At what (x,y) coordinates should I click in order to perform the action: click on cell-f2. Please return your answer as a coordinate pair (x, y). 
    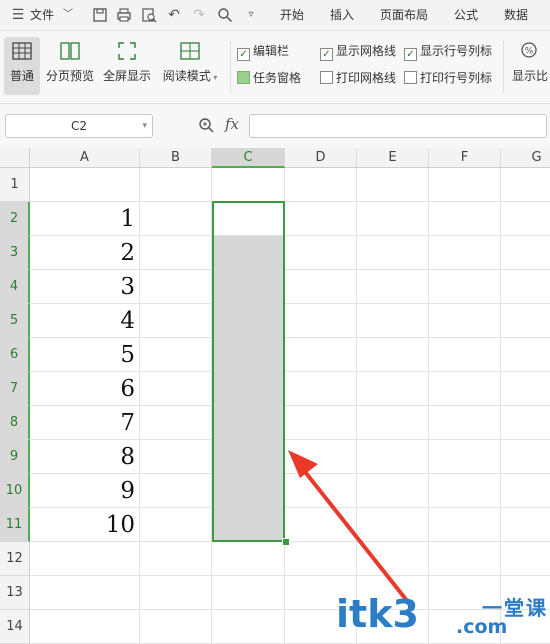
    Looking at the image, I should click on (465, 219).